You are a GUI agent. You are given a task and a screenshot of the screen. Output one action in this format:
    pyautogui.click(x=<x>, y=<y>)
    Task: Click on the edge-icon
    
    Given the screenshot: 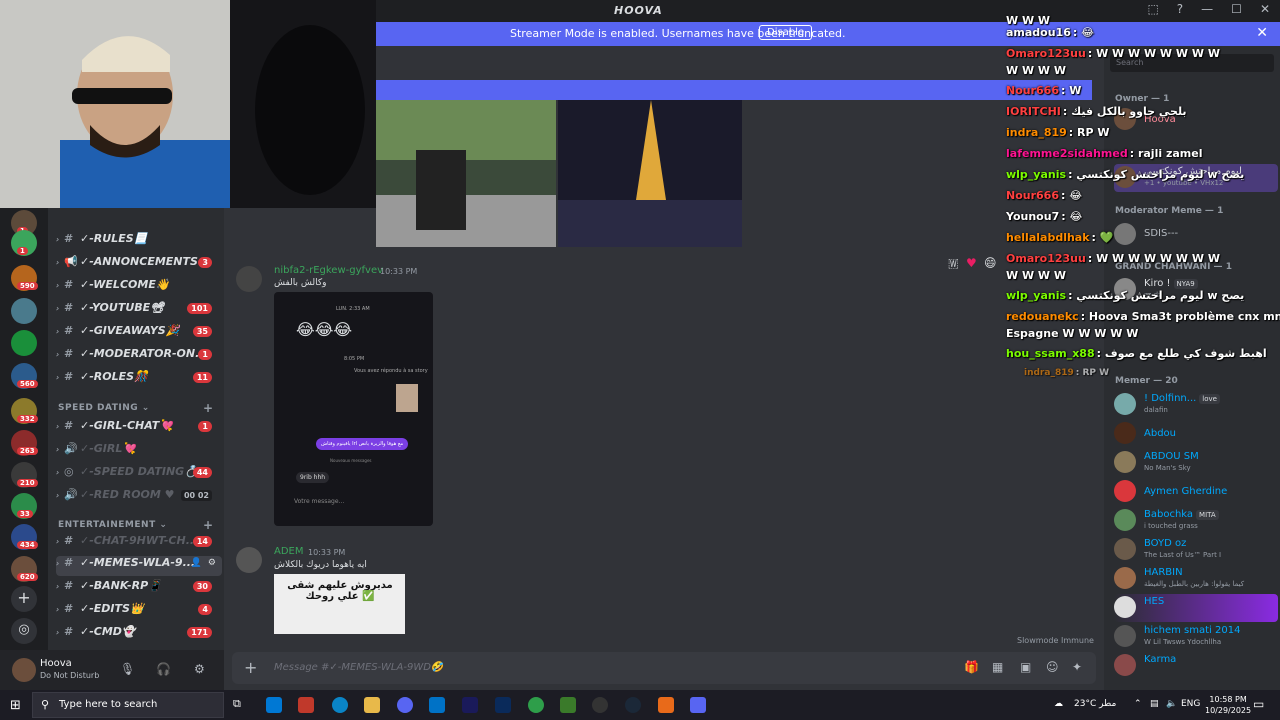 What is the action you would take?
    pyautogui.click(x=340, y=705)
    